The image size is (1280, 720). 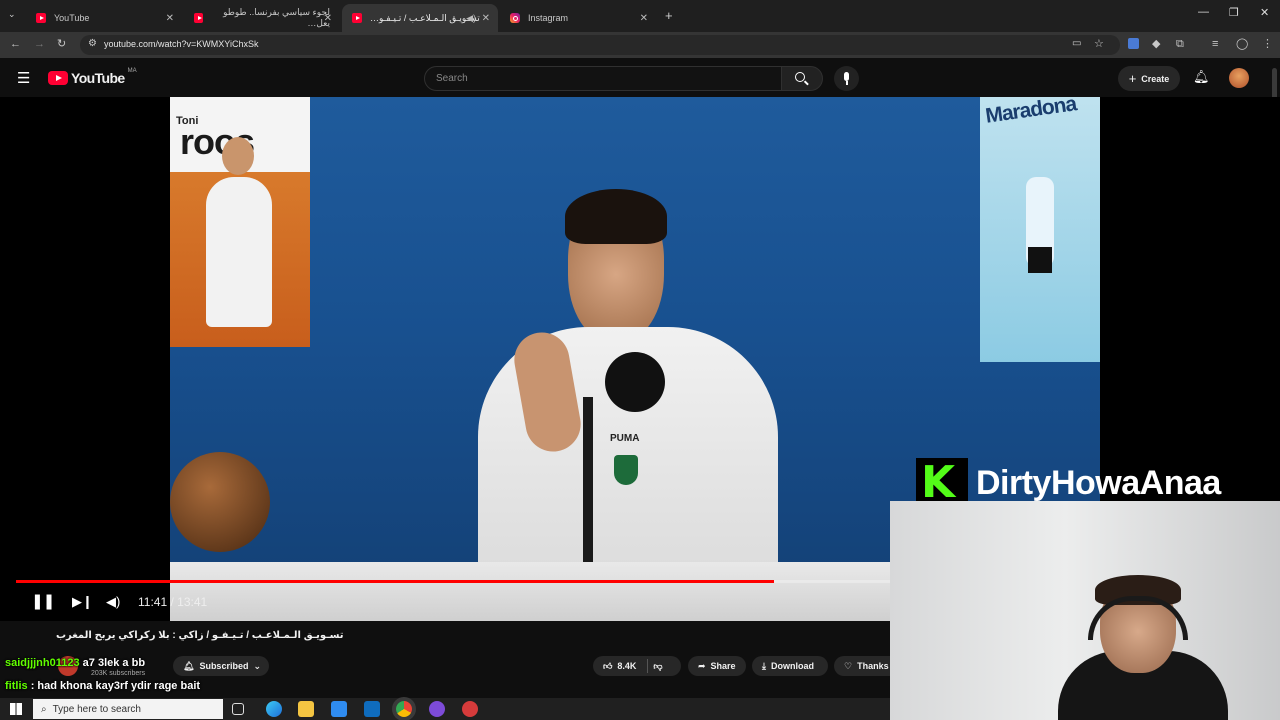 What do you see at coordinates (1264, 12) in the screenshot?
I see `close-window-icon: ✕` at bounding box center [1264, 12].